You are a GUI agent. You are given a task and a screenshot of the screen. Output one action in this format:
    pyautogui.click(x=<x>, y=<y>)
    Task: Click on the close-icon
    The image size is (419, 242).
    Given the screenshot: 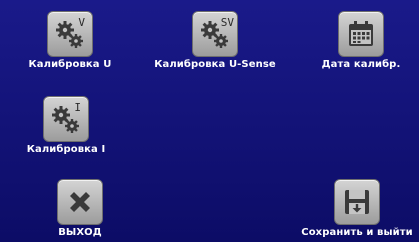 What is the action you would take?
    pyautogui.click(x=80, y=202)
    